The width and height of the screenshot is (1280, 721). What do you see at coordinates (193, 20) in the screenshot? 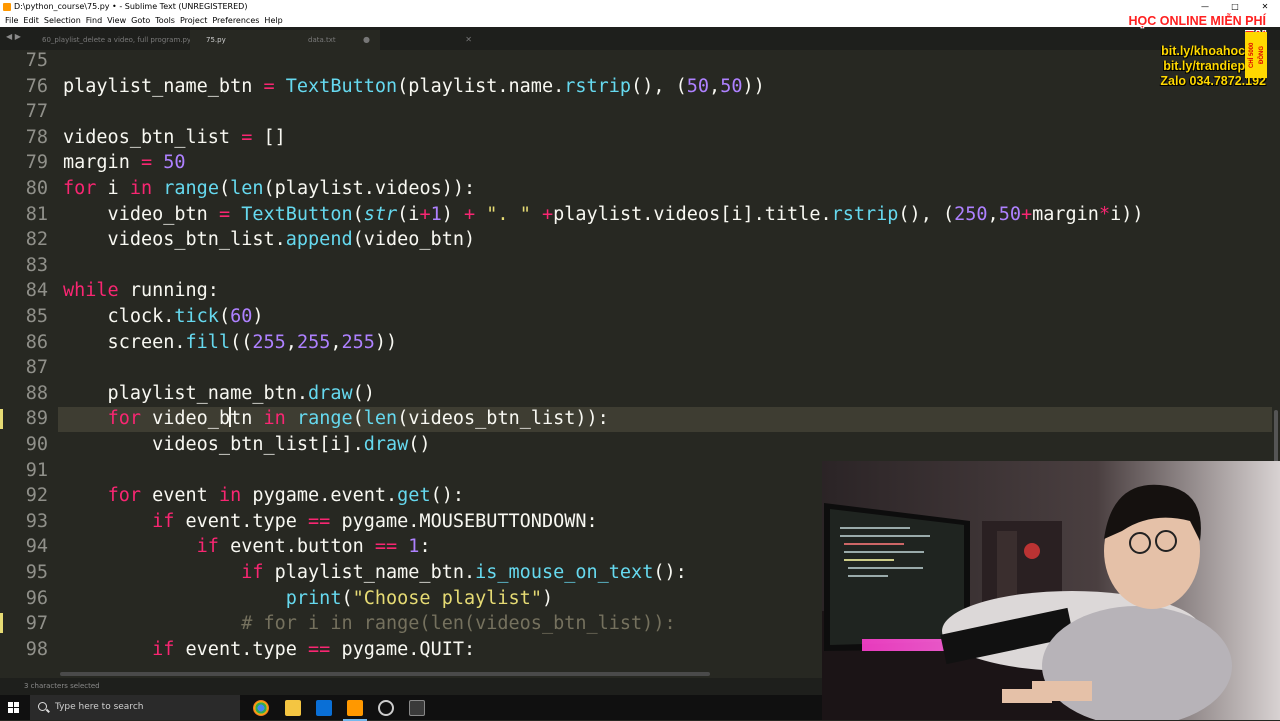
I see `menu-project: Project` at bounding box center [193, 20].